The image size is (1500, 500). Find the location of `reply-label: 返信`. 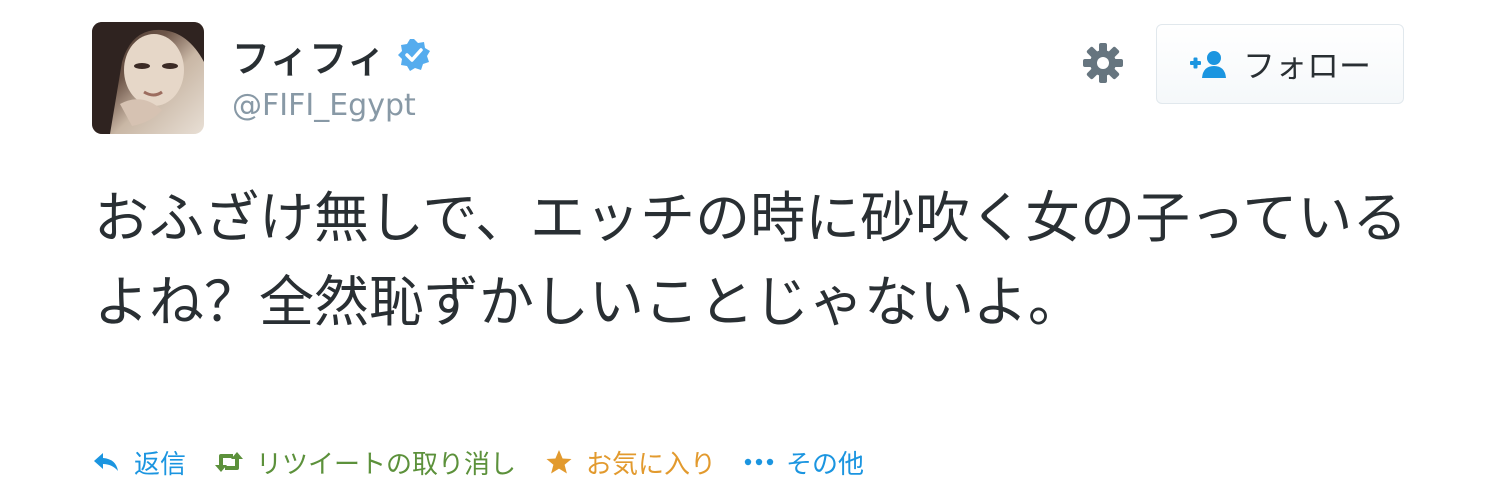

reply-label: 返信 is located at coordinates (160, 464).